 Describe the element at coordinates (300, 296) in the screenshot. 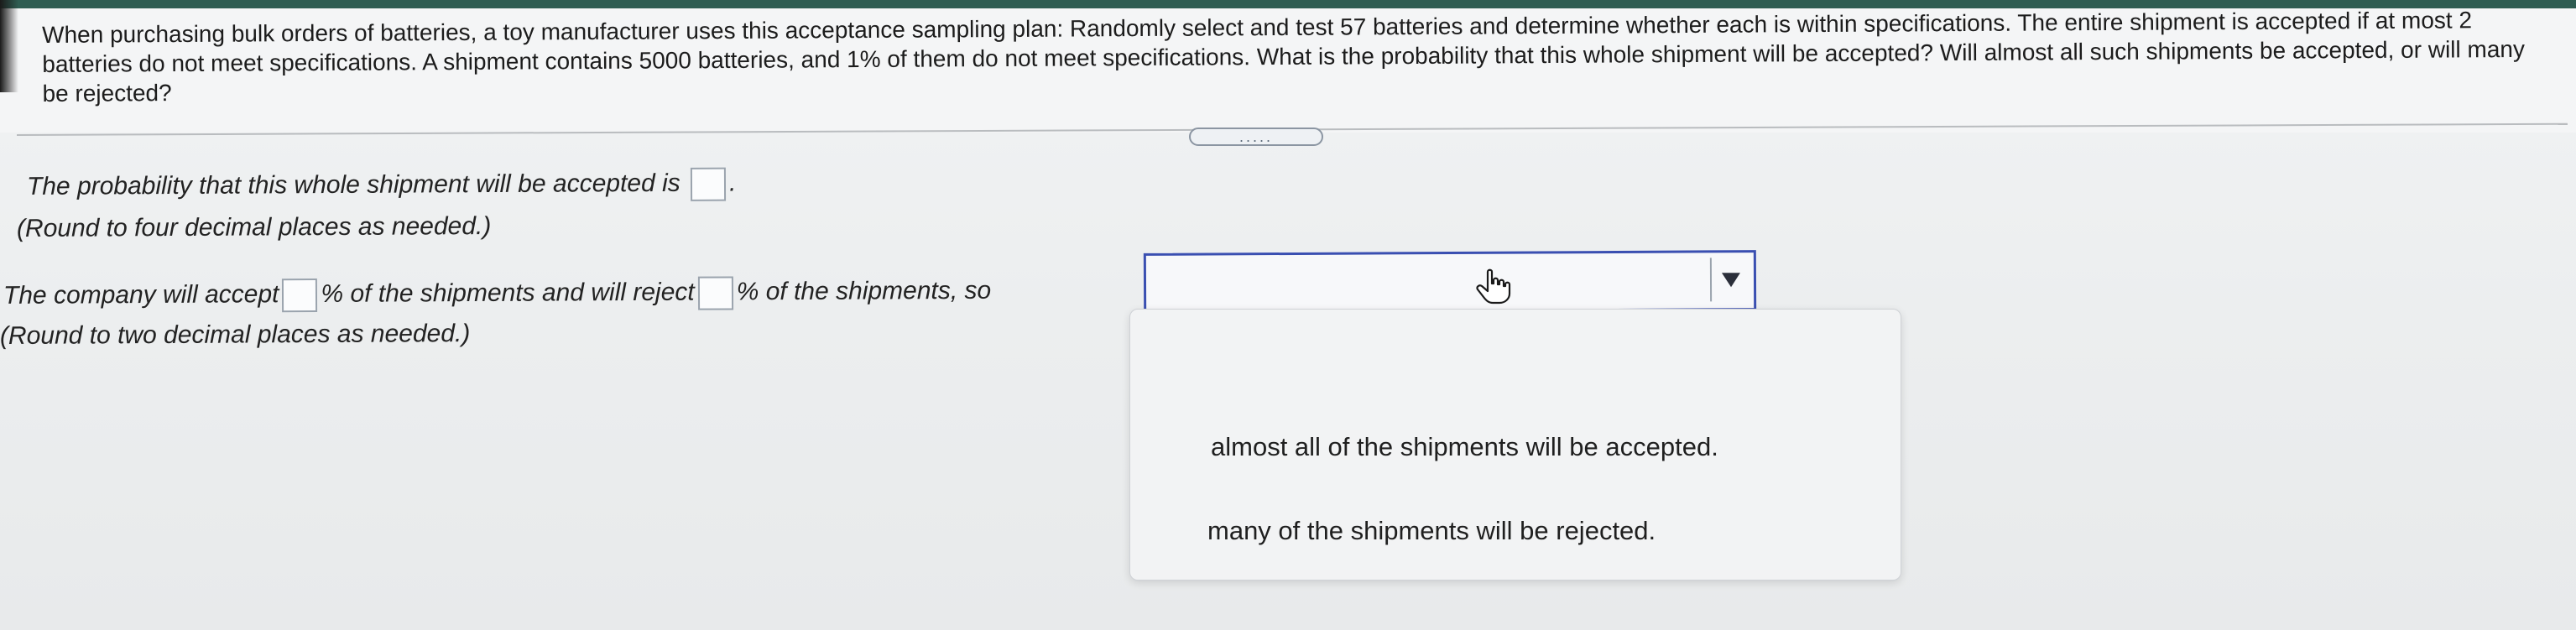

I see `accept-percent-box` at that location.